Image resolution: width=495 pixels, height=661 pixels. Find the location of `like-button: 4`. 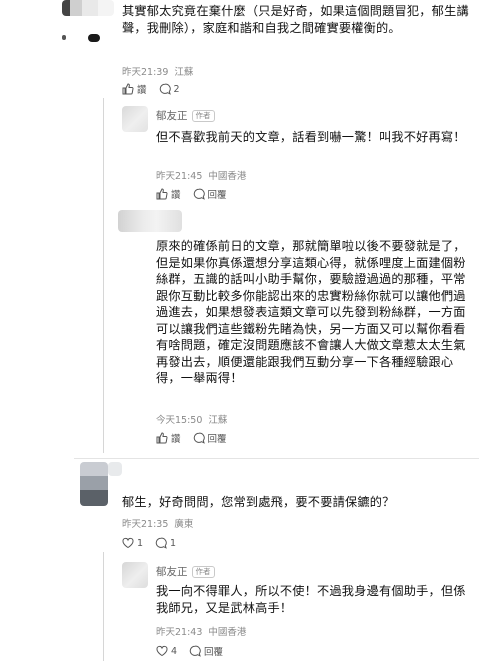

like-button: 4 is located at coordinates (166, 651).